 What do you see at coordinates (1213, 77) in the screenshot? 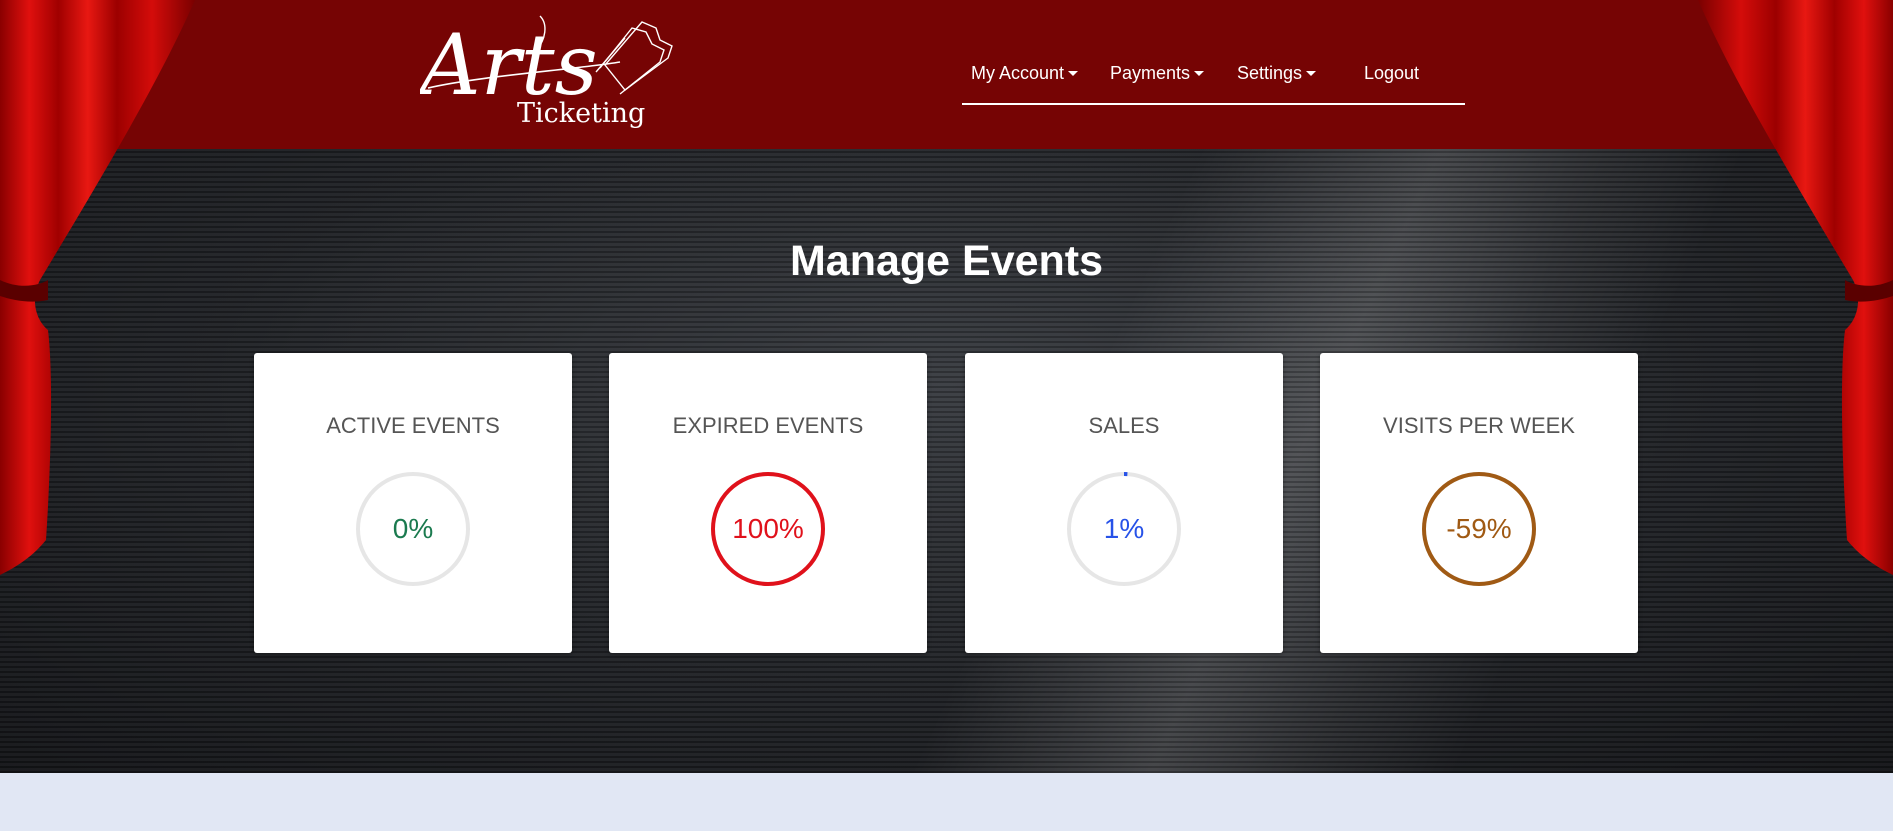
I see `main-nav: My Account Payments Settings Logout` at bounding box center [1213, 77].